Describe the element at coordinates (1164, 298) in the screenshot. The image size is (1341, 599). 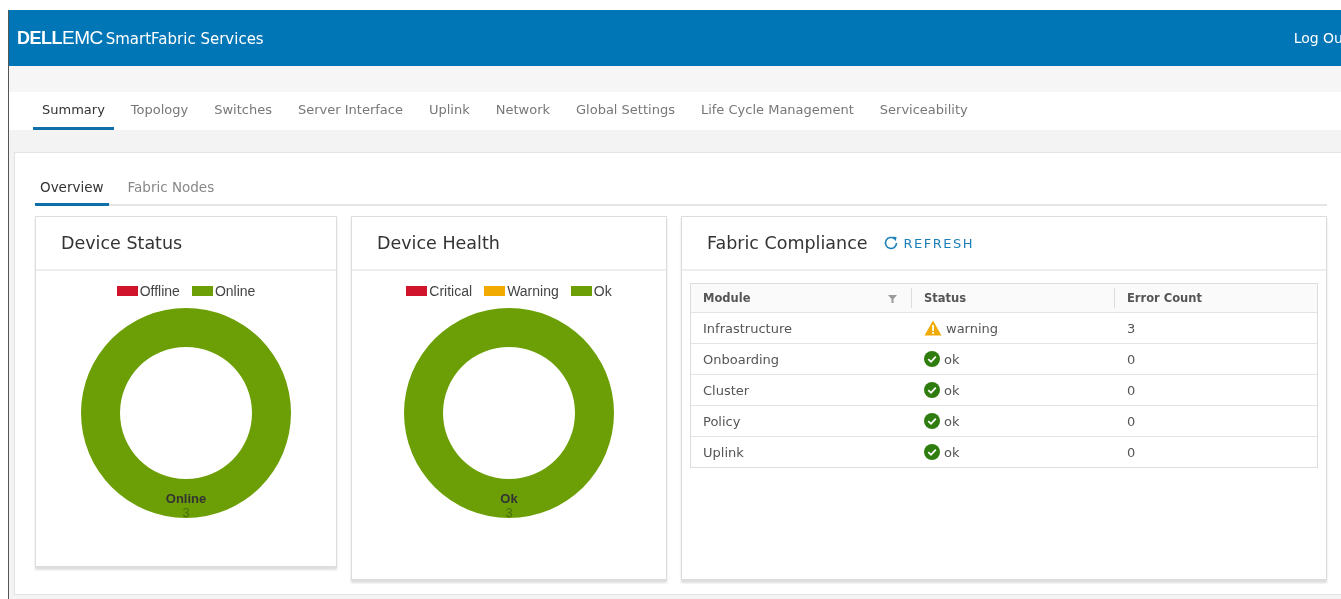
I see `column-header: Error Count` at that location.